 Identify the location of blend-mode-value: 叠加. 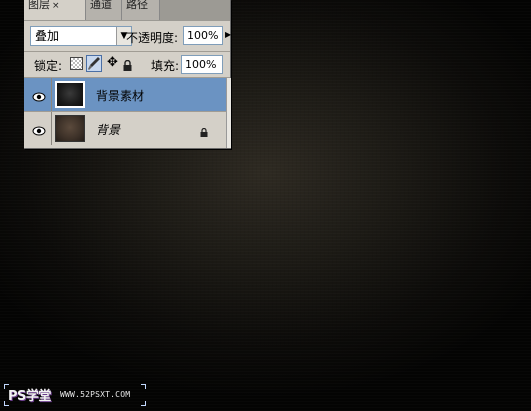
(47, 36).